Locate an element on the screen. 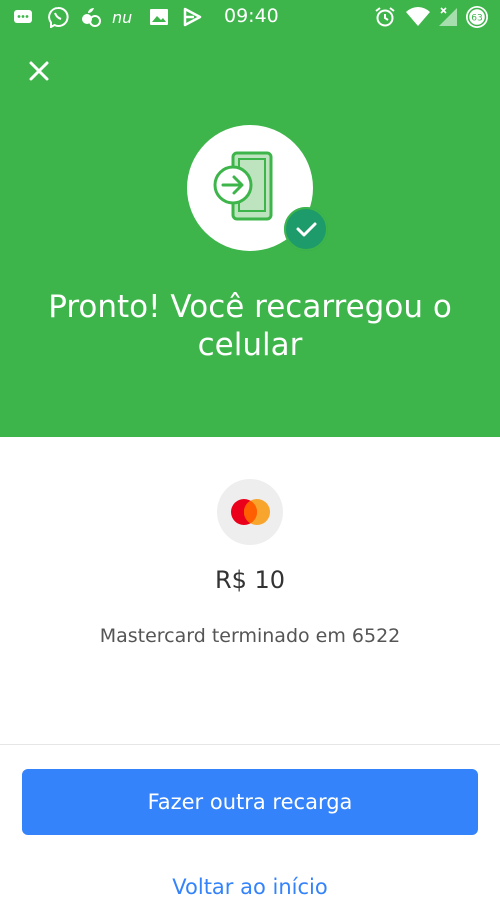 Image resolution: width=500 pixels, height=899 pixels. check-icon is located at coordinates (306, 229).